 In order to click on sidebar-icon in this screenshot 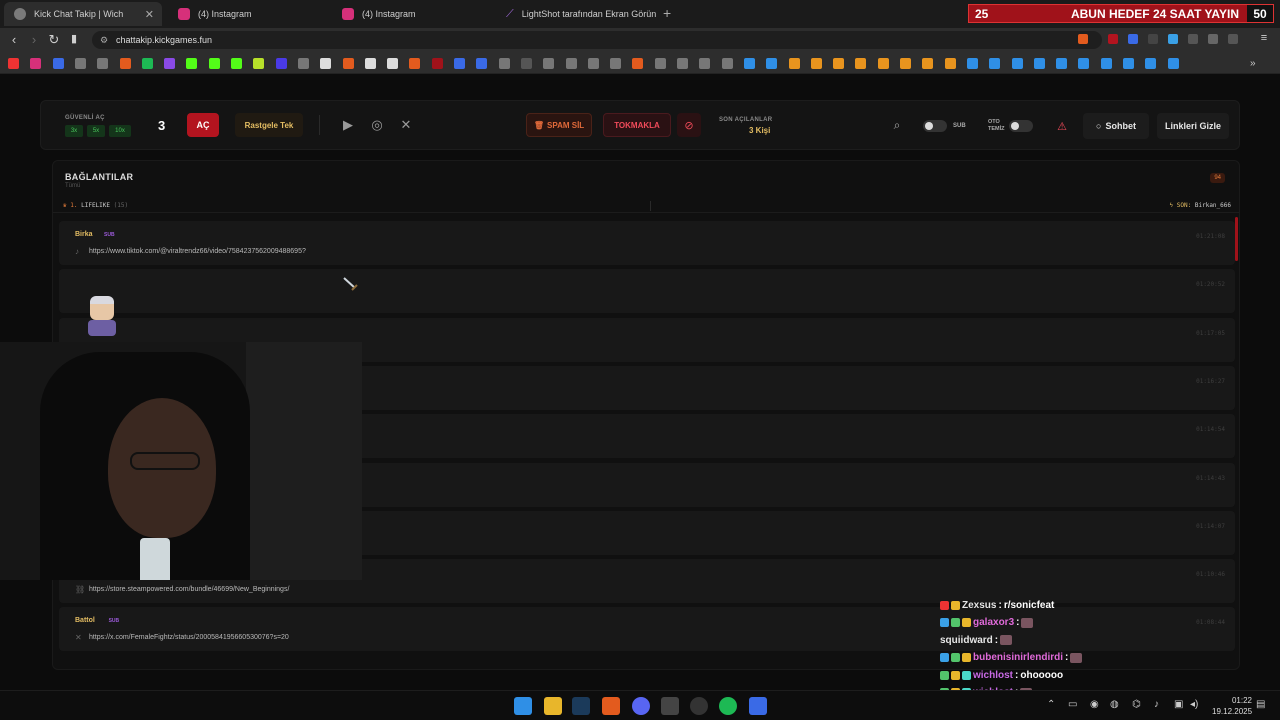, I will do `click(1233, 39)`.